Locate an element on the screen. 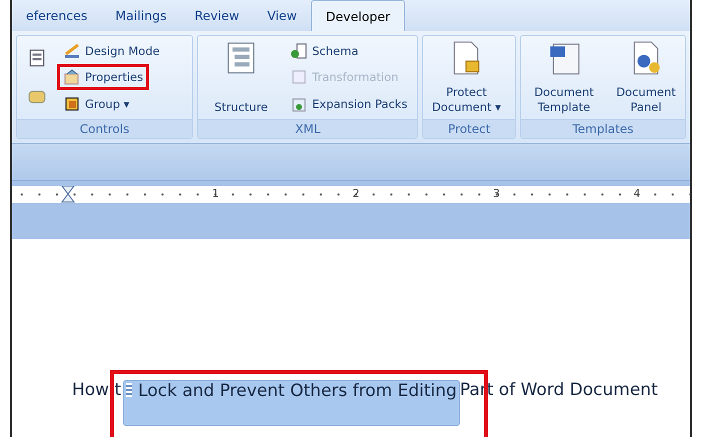 The width and height of the screenshot is (704, 437). ribbon-tab: eferences is located at coordinates (57, 15).